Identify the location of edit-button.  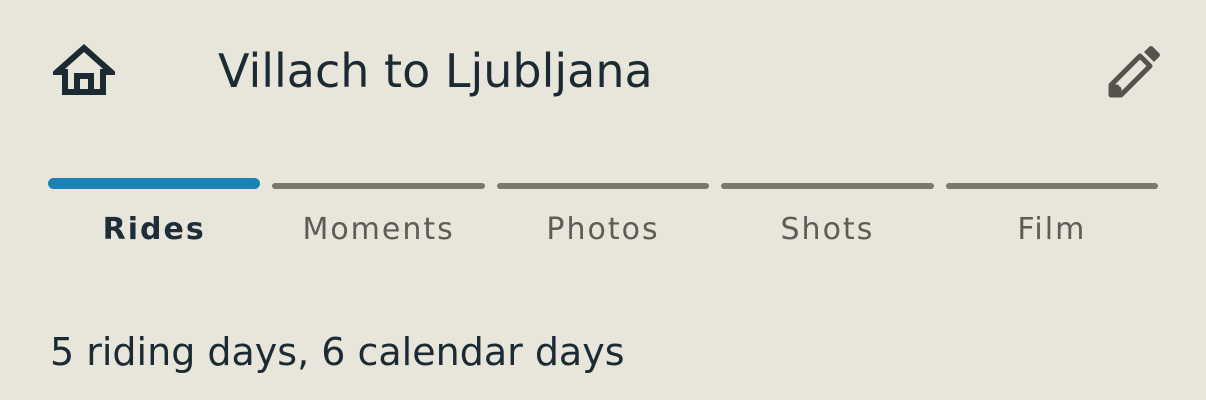
(1133, 71).